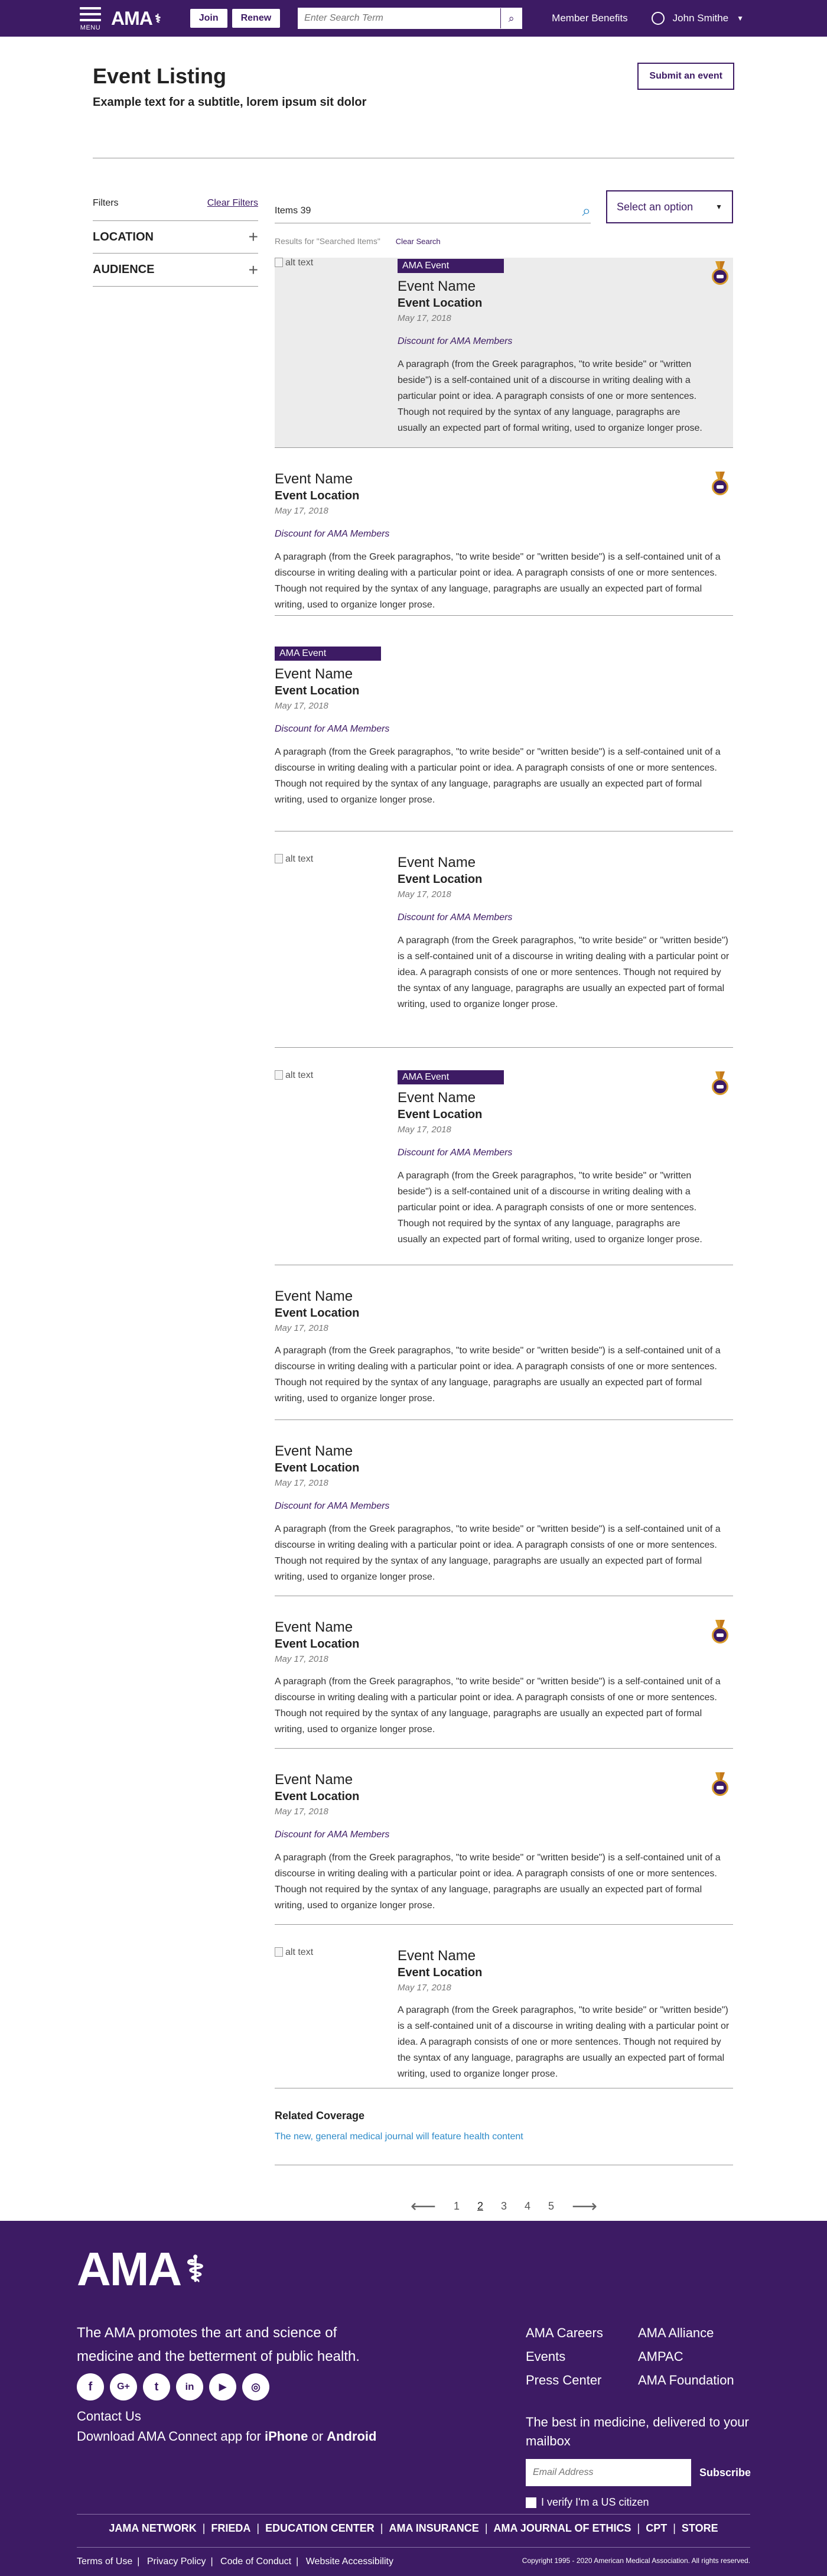  What do you see at coordinates (720, 1631) in the screenshot?
I see `medal-icon` at bounding box center [720, 1631].